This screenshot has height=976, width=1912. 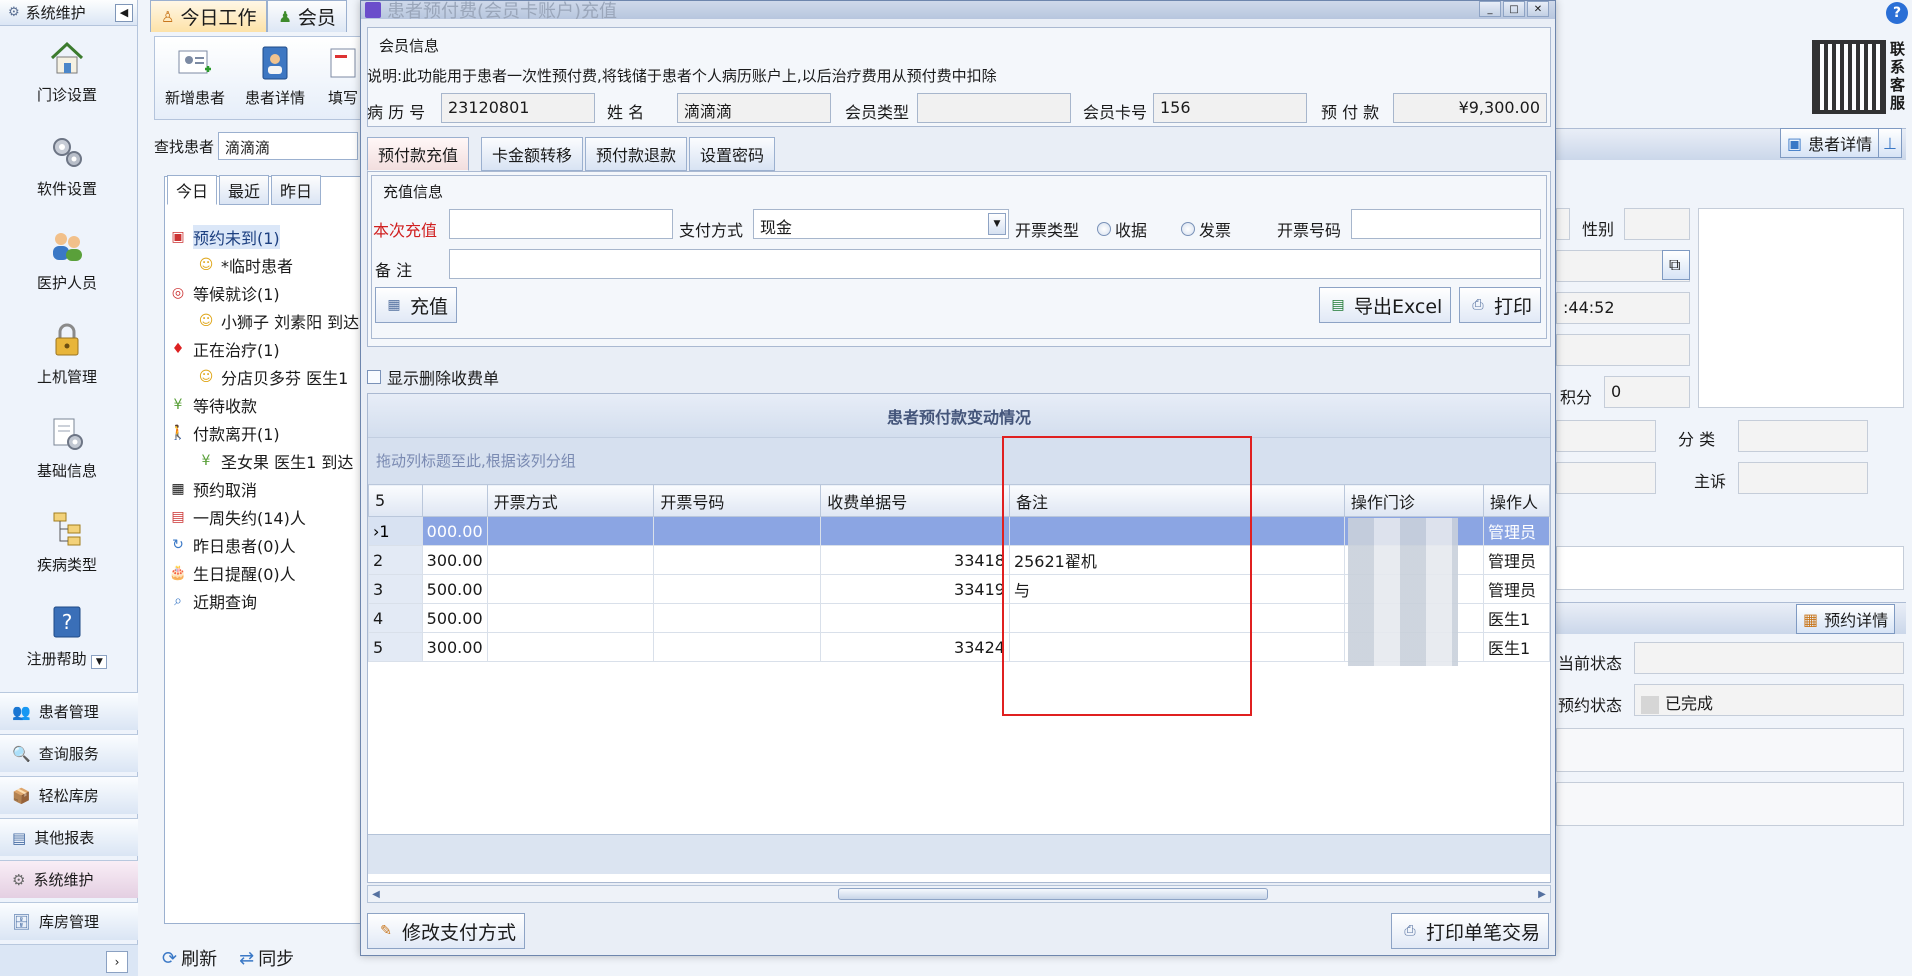 I want to click on clock-icon: ◎, so click(x=178, y=293).